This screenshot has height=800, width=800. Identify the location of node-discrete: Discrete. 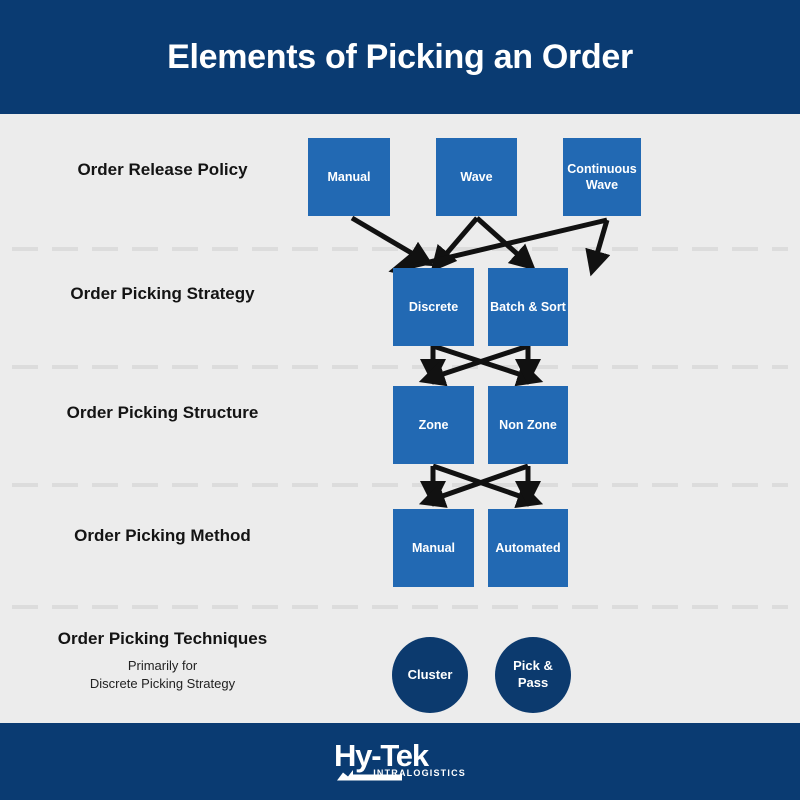
(433, 307).